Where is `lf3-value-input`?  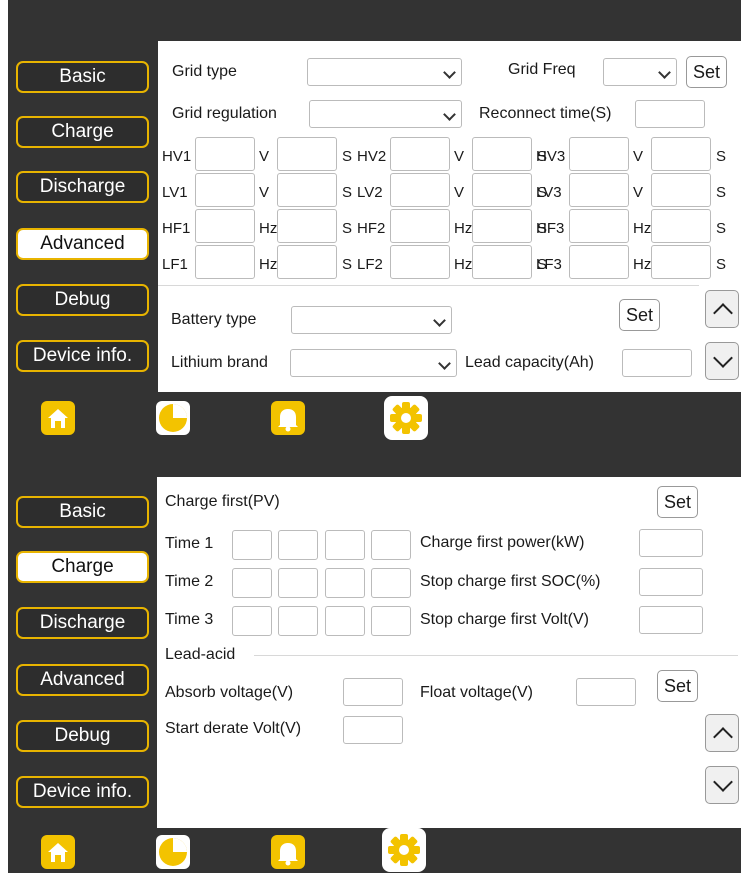
lf3-value-input is located at coordinates (599, 262).